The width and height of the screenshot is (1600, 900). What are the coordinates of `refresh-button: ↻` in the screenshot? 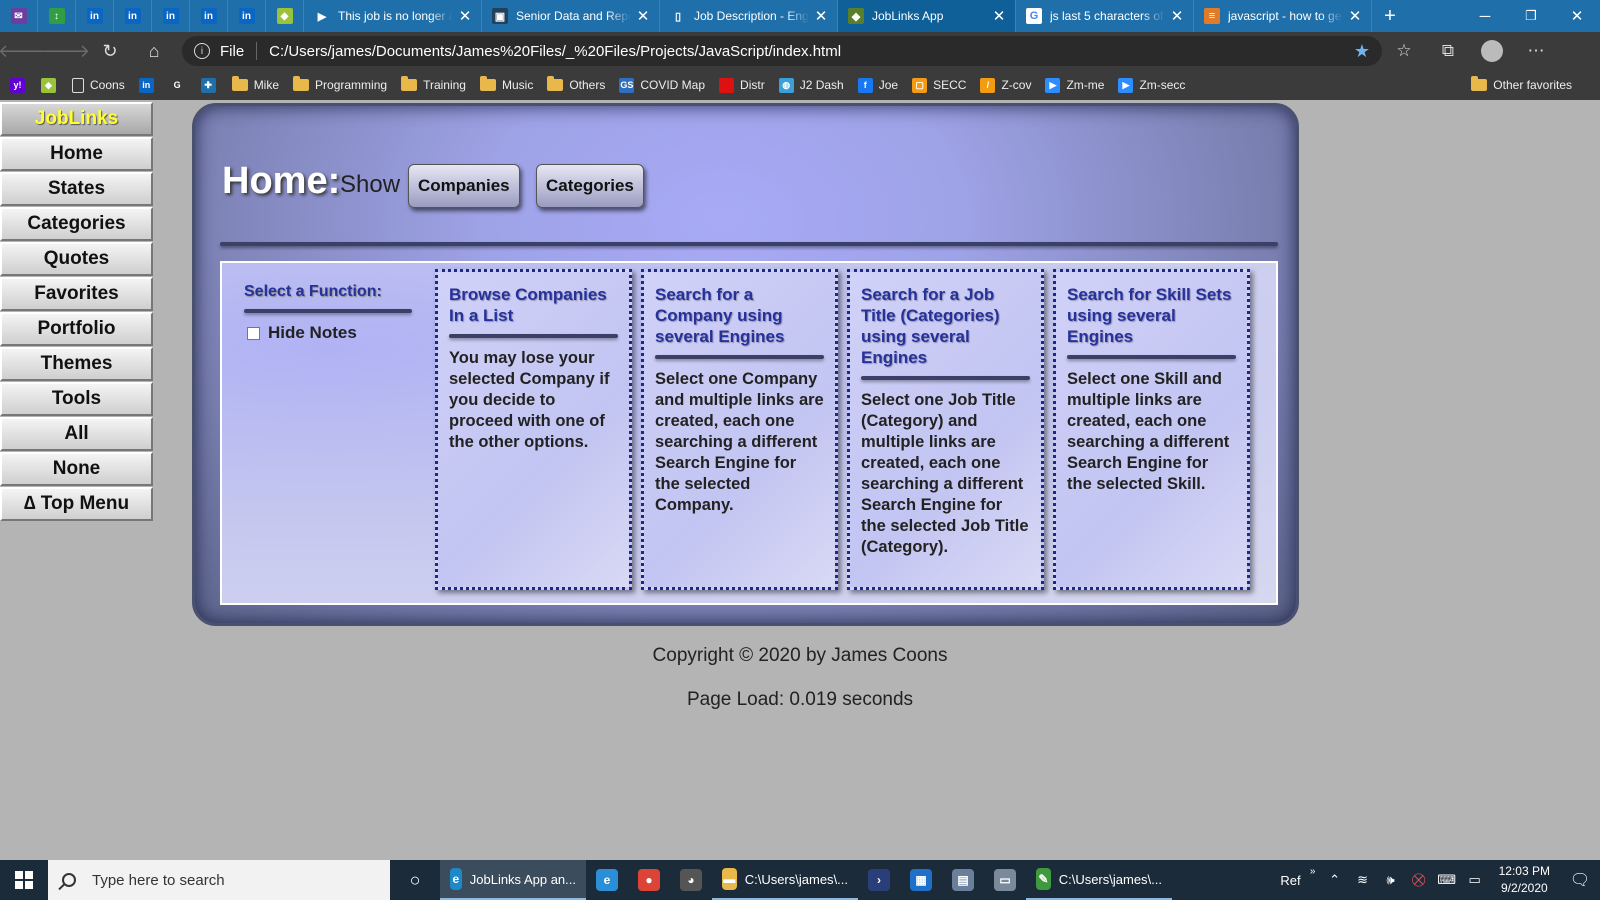 It's located at (110, 51).